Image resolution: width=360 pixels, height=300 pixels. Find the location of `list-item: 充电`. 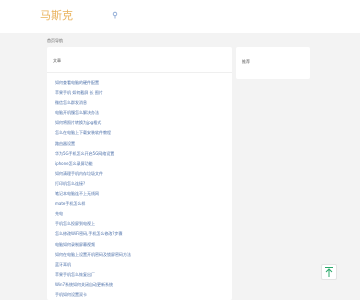

list-item: 充电 is located at coordinates (142, 214).